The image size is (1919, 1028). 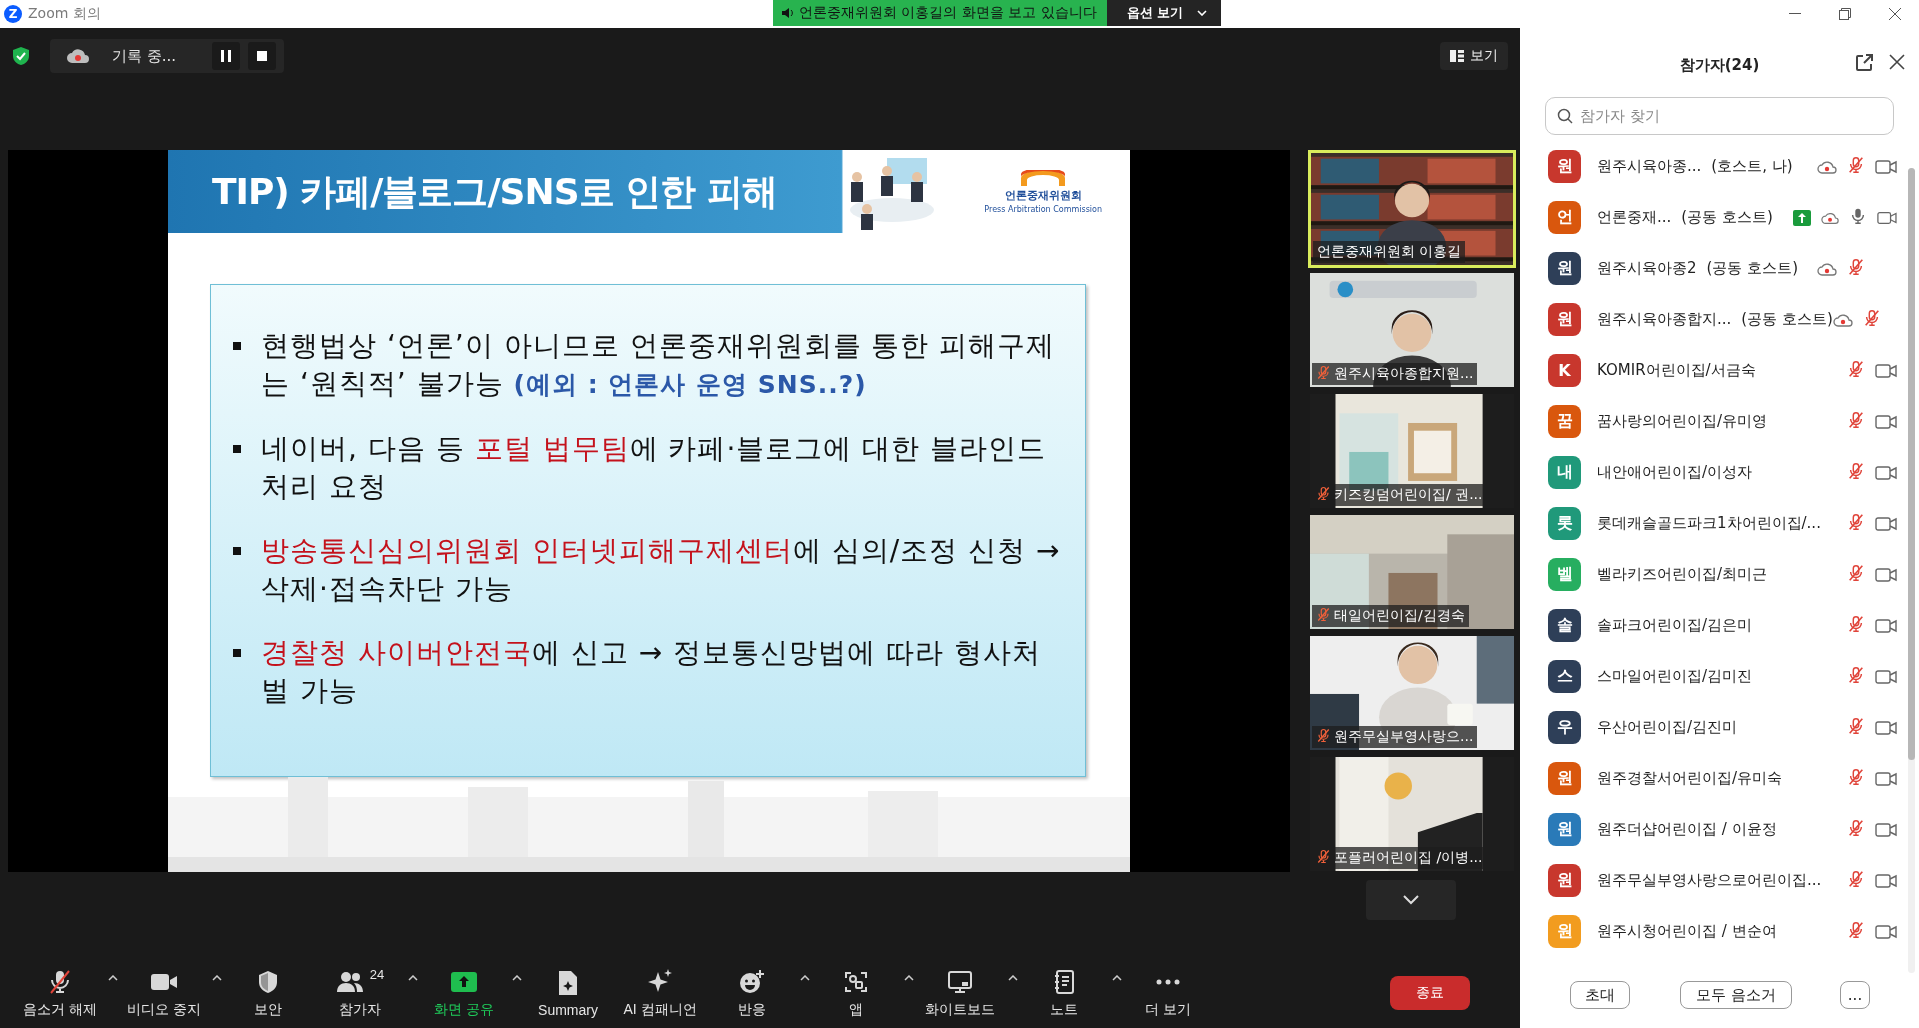 What do you see at coordinates (1168, 993) in the screenshot?
I see `toolbar-button: 더 보기` at bounding box center [1168, 993].